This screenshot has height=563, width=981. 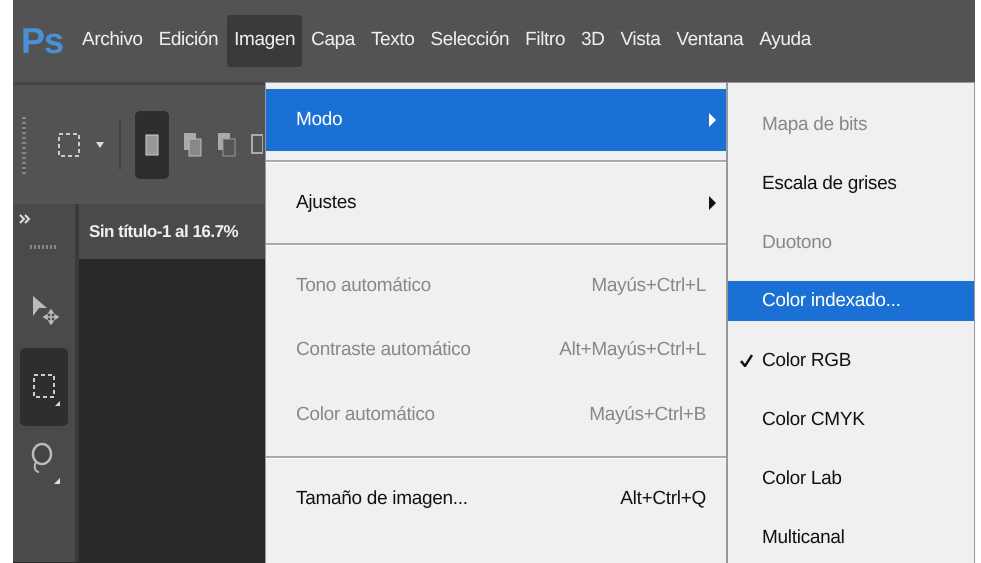 I want to click on menu-bar-item: Capa, so click(x=333, y=41).